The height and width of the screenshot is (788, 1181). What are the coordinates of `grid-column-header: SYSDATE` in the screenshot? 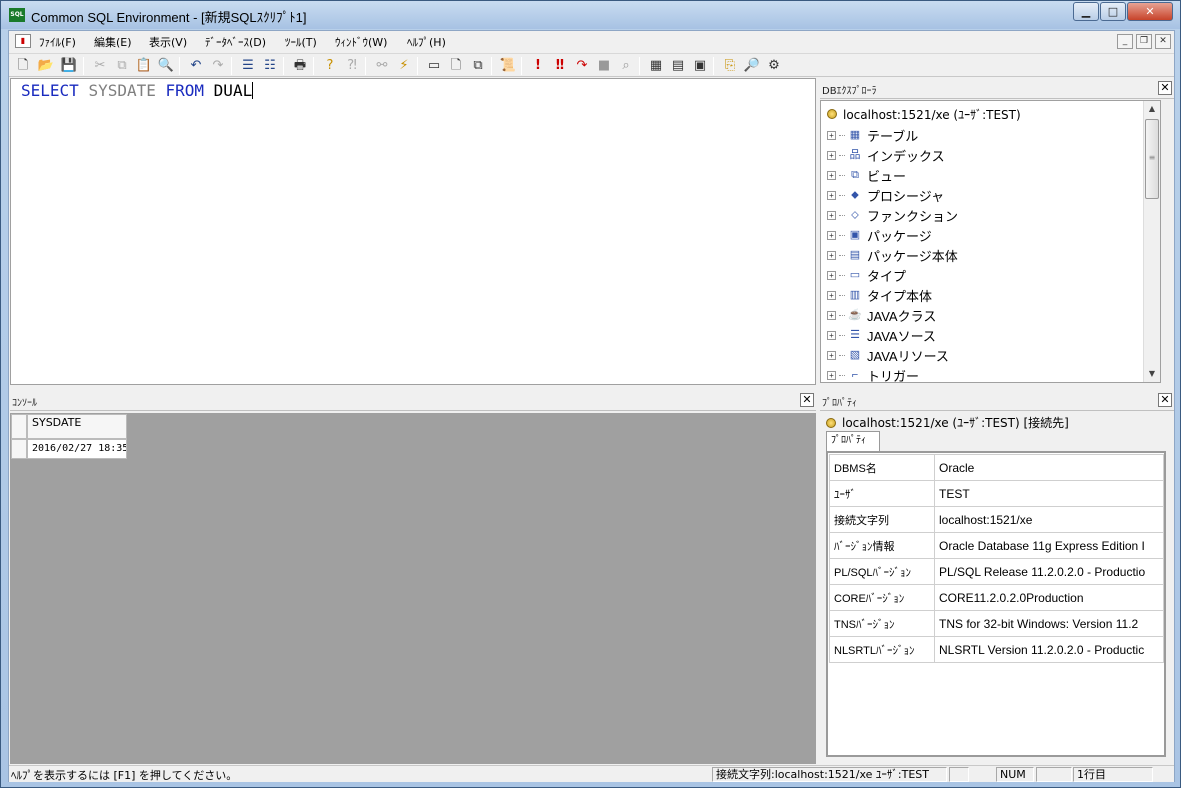 It's located at (77, 426).